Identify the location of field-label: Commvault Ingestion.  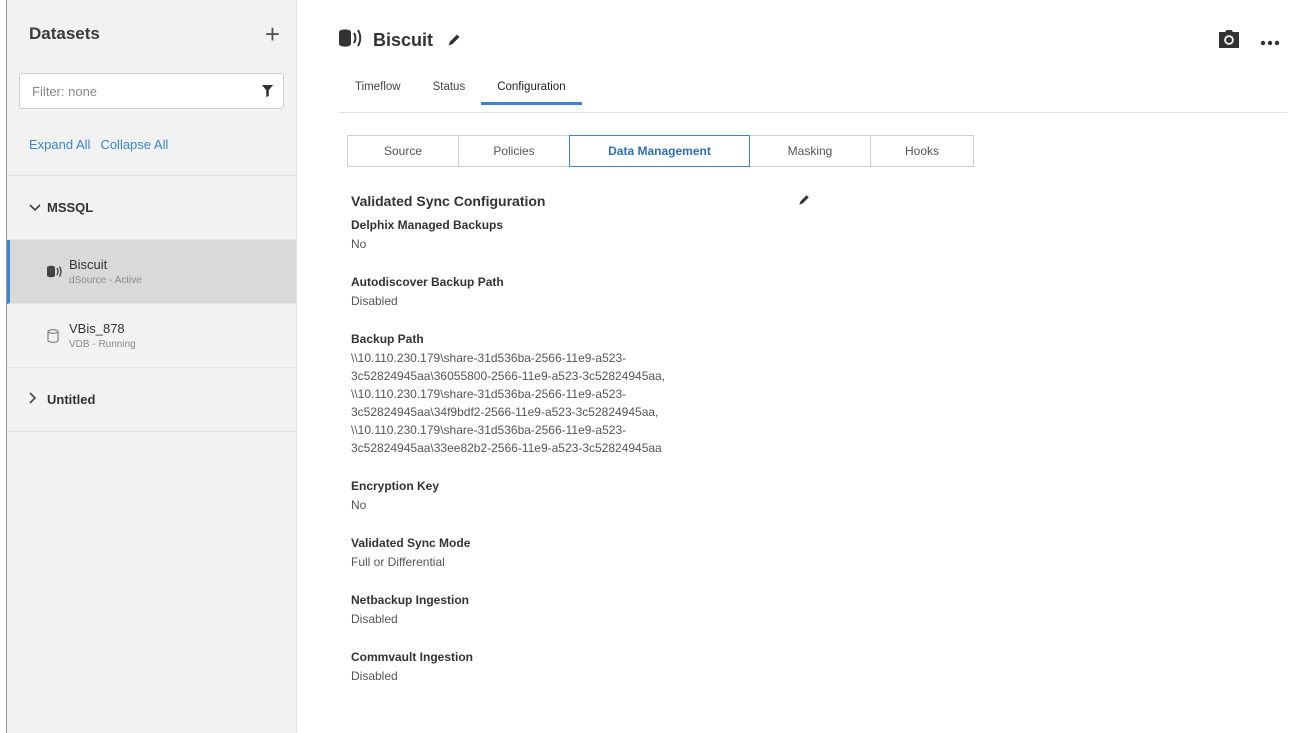
(412, 657).